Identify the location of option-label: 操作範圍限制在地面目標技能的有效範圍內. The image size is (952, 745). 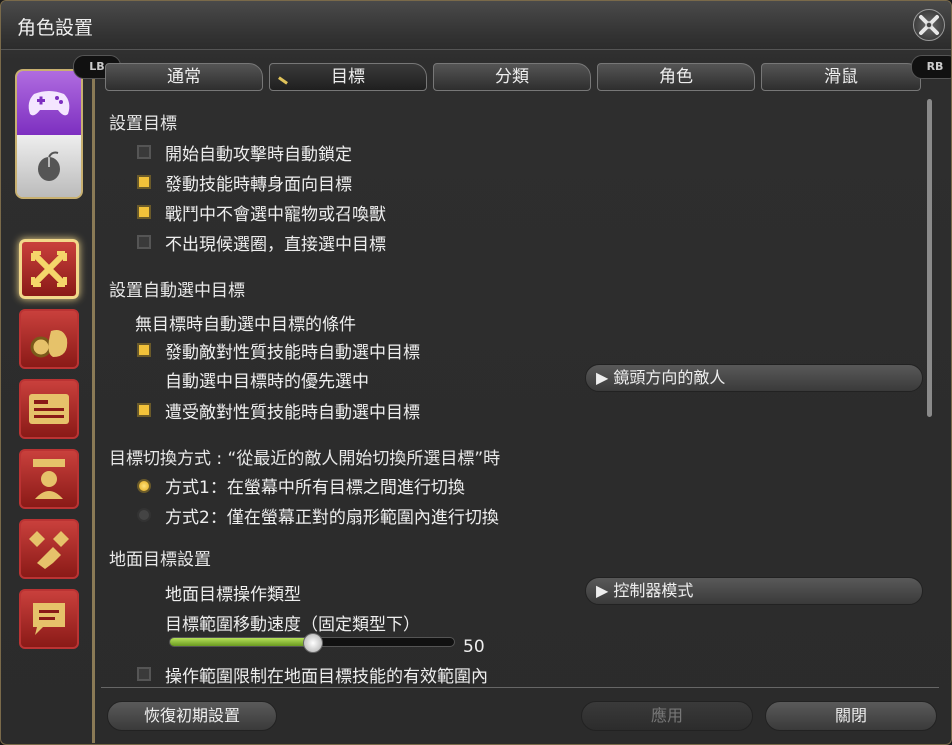
(326, 677).